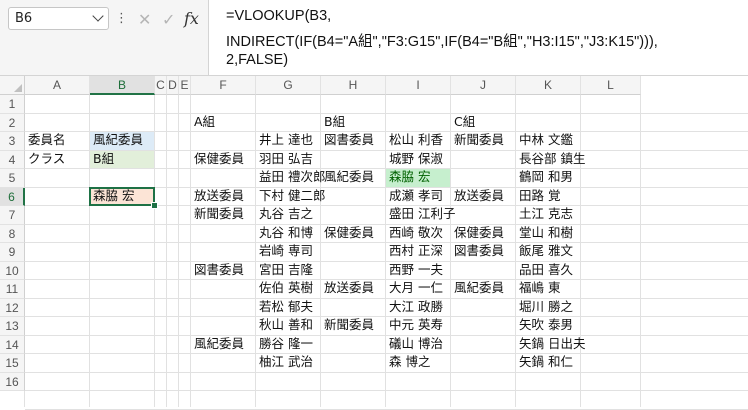  Describe the element at coordinates (414, 325) in the screenshot. I see `cell-i13: 中元 英寿` at that location.